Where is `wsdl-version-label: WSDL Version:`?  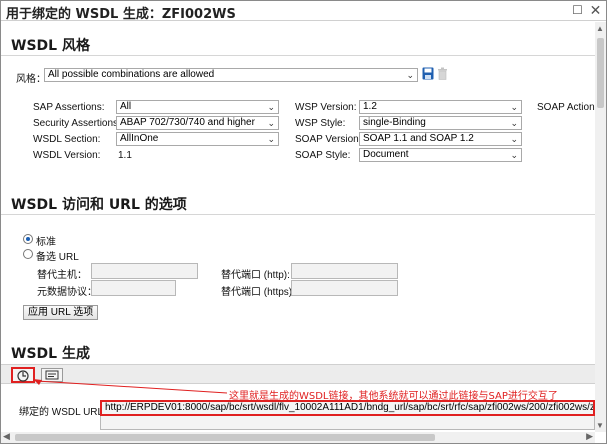 wsdl-version-label: WSDL Version: is located at coordinates (67, 155).